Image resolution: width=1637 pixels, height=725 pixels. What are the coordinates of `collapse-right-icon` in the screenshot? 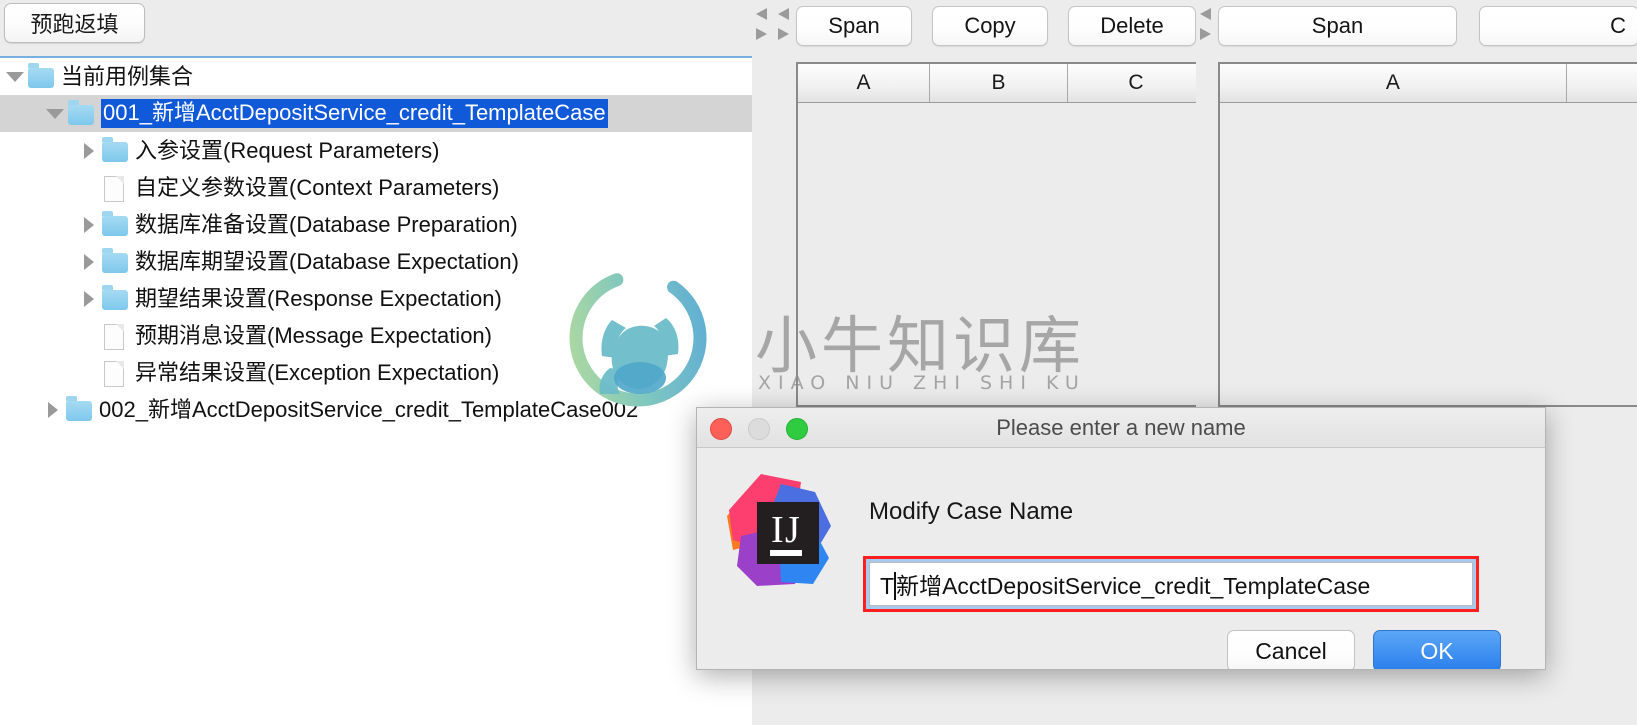 It's located at (1205, 14).